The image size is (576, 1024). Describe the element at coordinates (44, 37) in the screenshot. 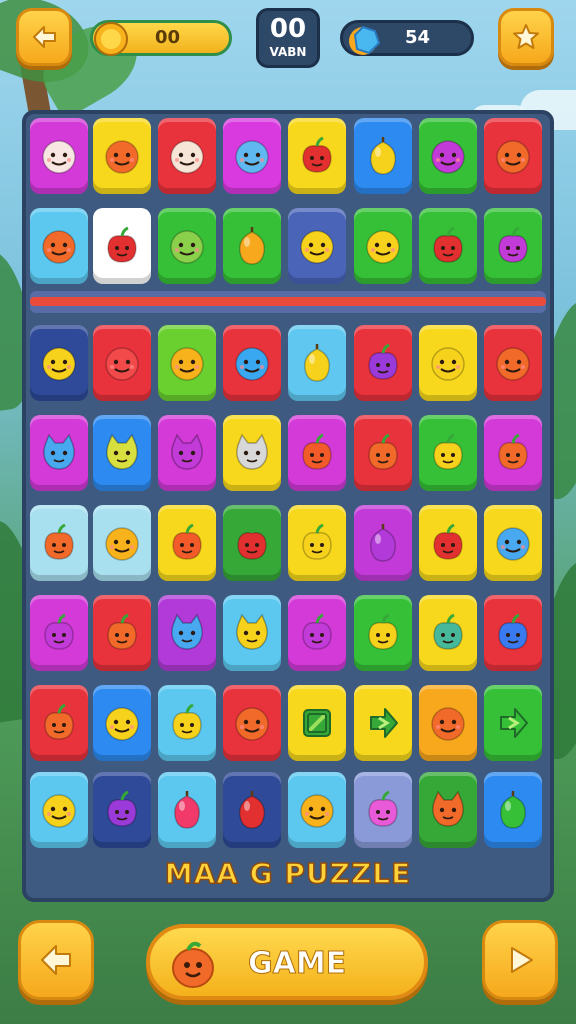

I see `back-button` at that location.